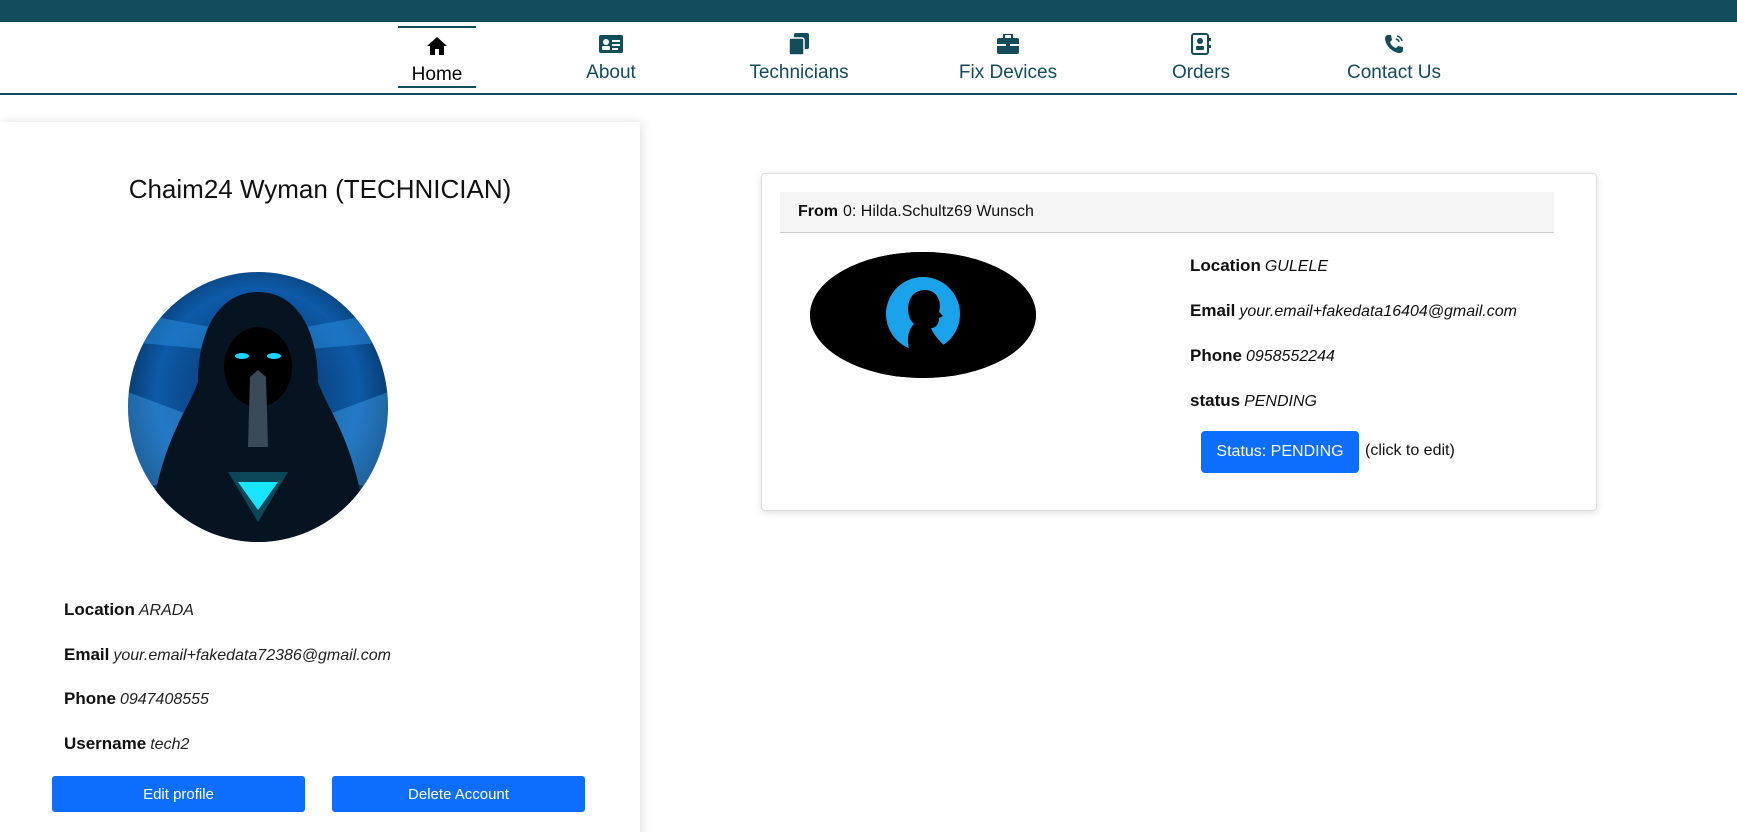 The height and width of the screenshot is (832, 1737). What do you see at coordinates (1201, 72) in the screenshot?
I see `nav-item-label: Orders` at bounding box center [1201, 72].